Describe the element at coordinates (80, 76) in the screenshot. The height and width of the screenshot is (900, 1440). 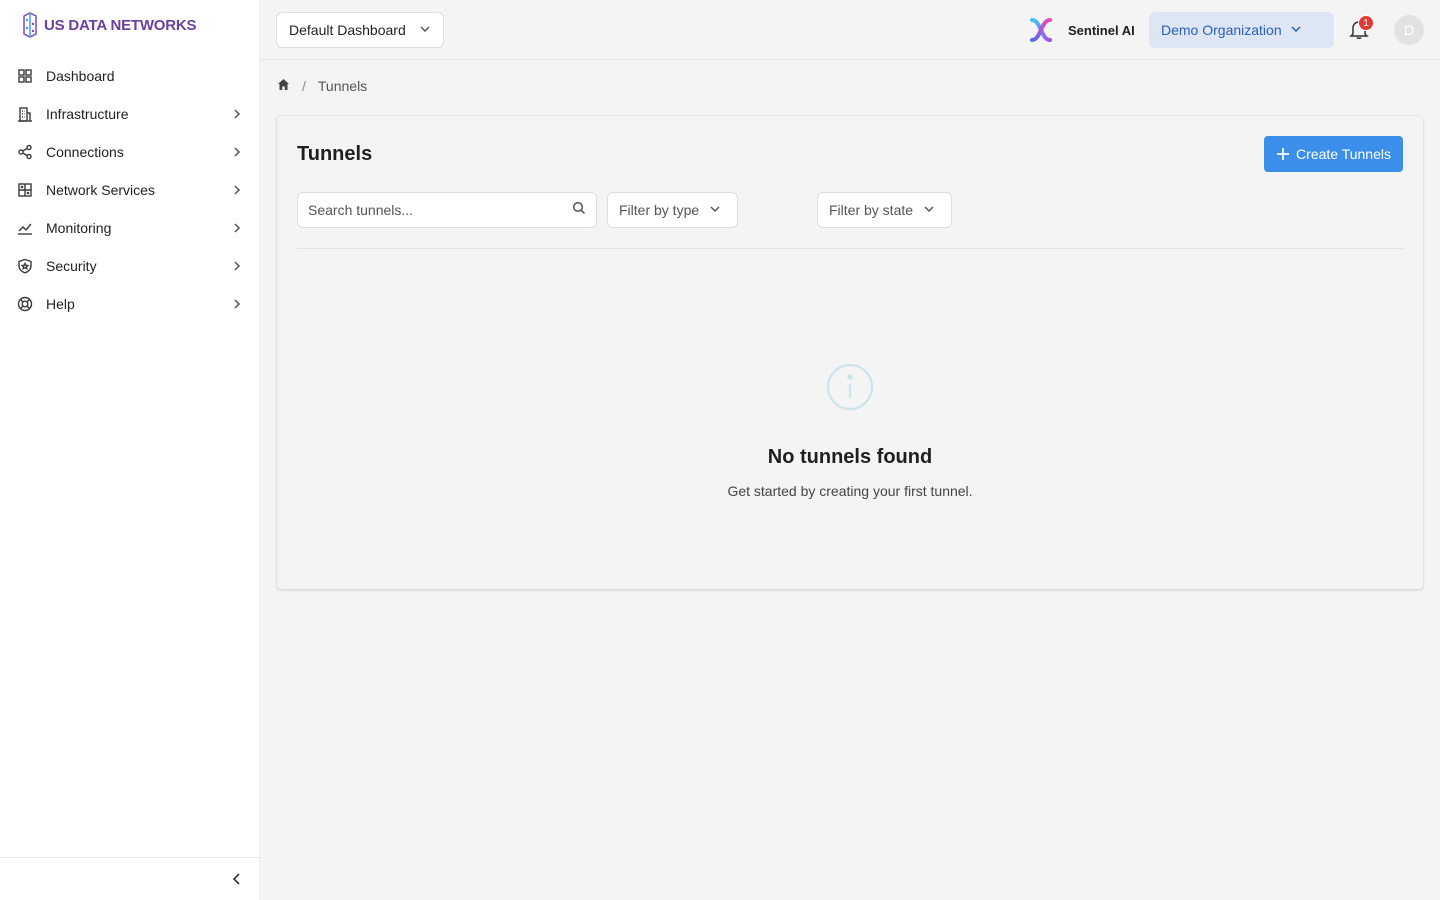
I see `sidebar-item-label: Dashboard` at that location.